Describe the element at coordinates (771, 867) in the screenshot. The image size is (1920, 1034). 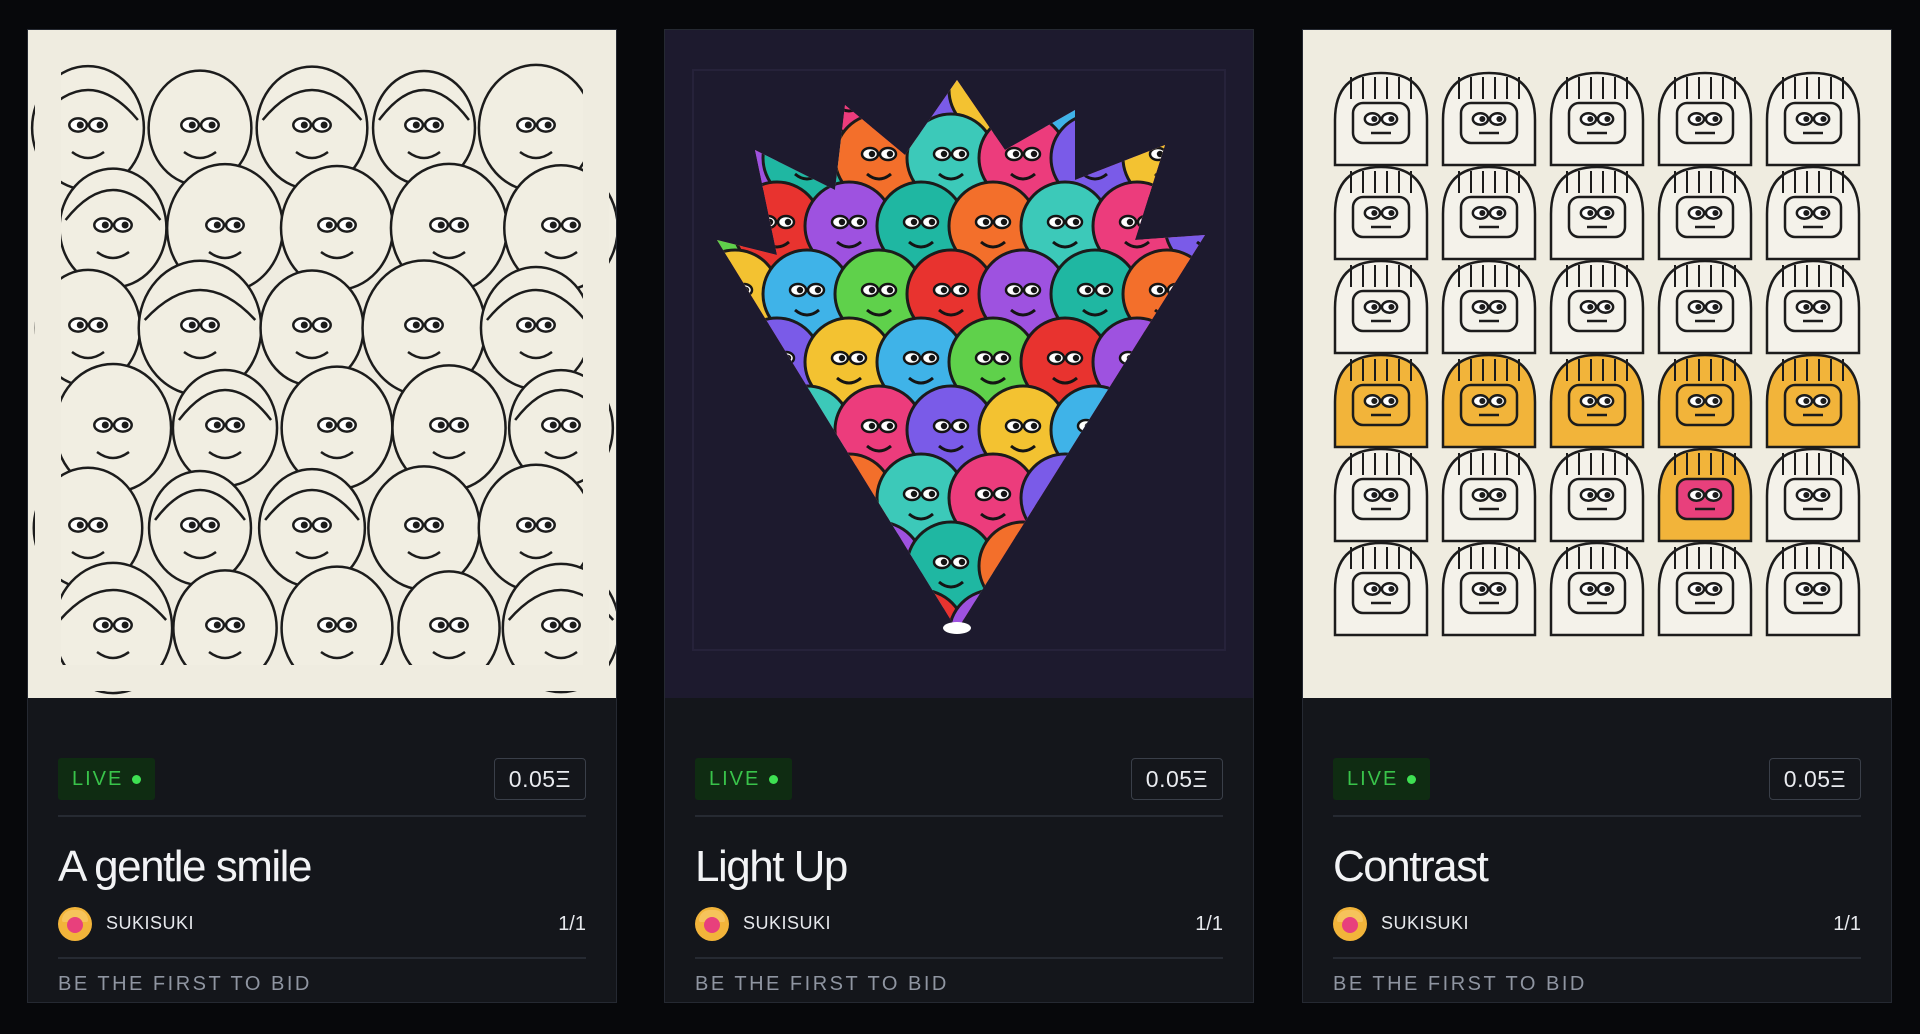
I see `artwork-title: Light Up` at that location.